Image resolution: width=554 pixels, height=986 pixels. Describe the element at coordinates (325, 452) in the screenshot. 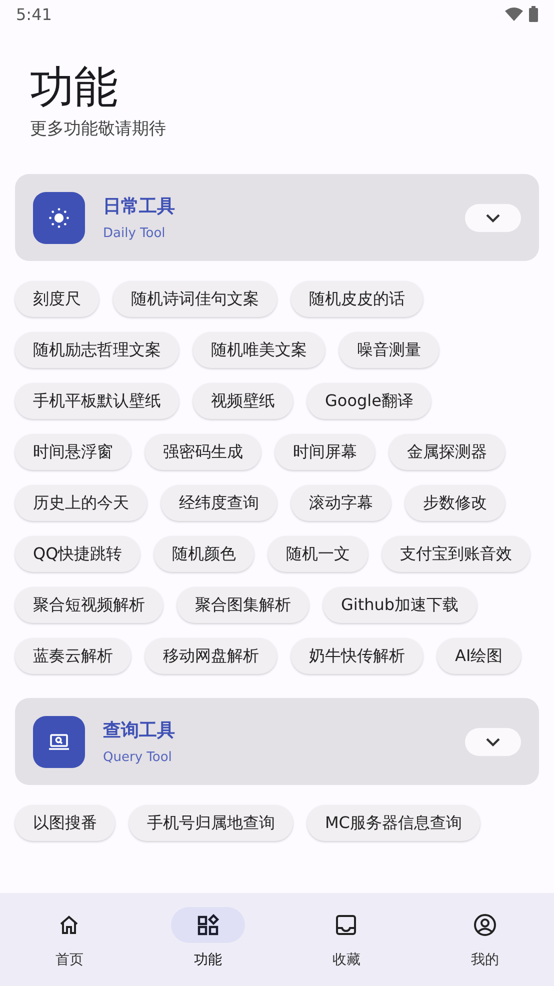

I see `tool-chip: 时间屏幕` at that location.